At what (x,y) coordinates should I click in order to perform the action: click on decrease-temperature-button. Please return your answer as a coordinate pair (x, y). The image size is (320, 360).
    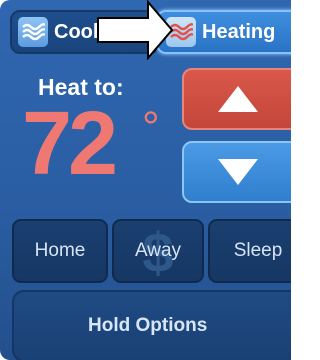
    Looking at the image, I should click on (236, 172).